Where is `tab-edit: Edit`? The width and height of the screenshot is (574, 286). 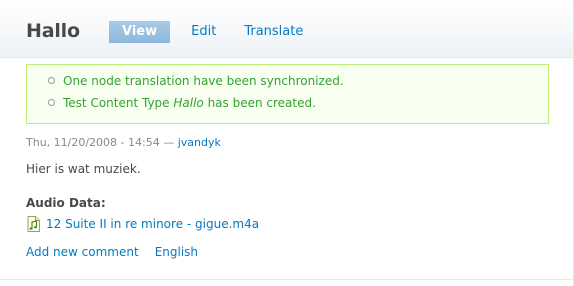 tab-edit: Edit is located at coordinates (203, 32).